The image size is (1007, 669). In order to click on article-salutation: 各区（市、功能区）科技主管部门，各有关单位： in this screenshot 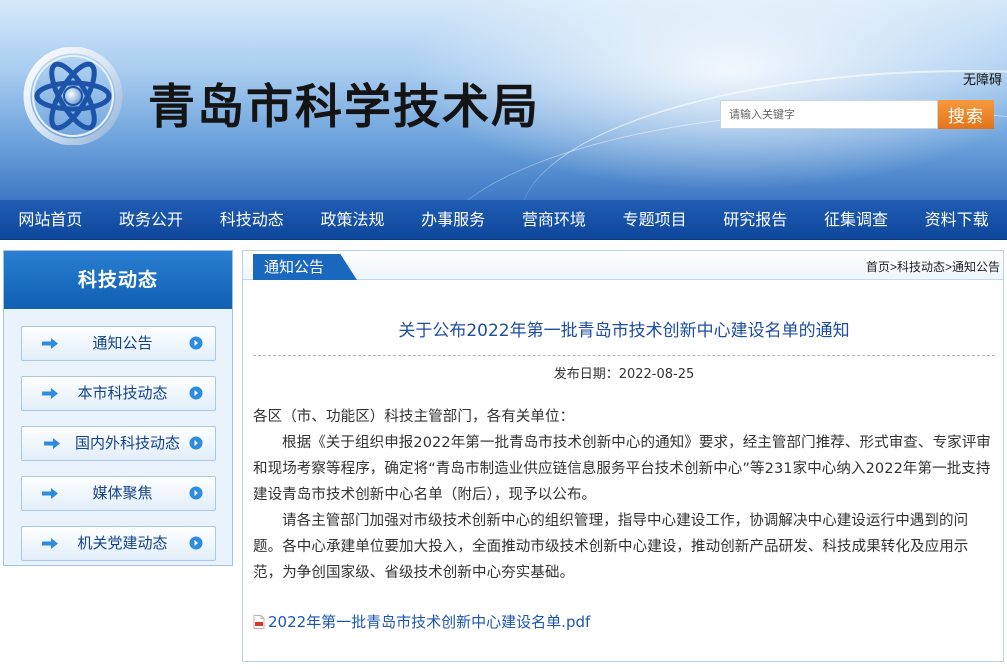, I will do `click(414, 417)`.